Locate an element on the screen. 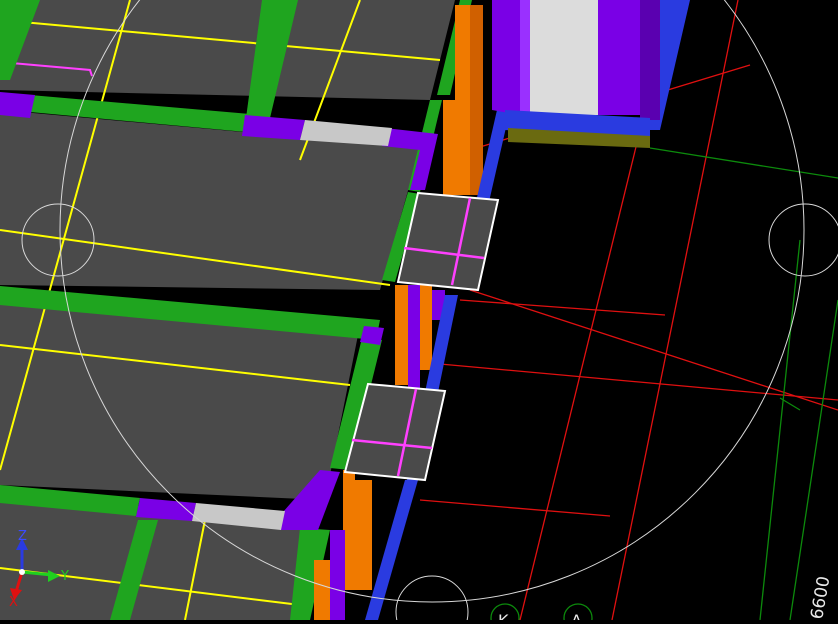 The height and width of the screenshot is (624, 838). grid-bubble-a-label: A is located at coordinates (576, 615).